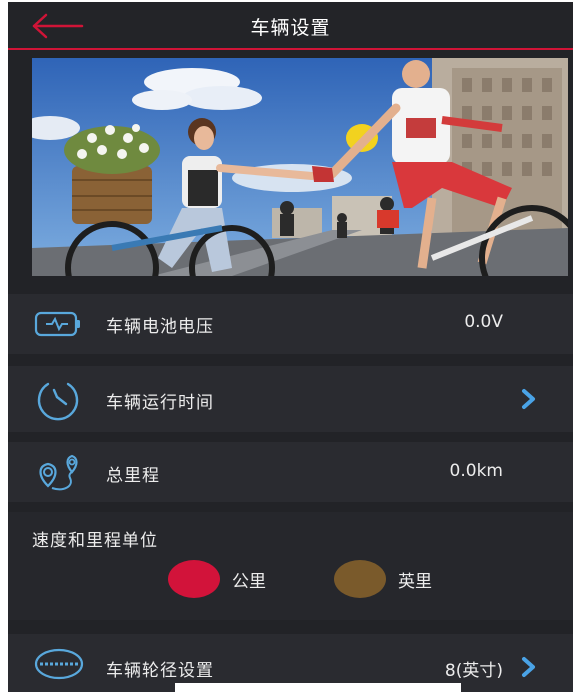  What do you see at coordinates (133, 476) in the screenshot?
I see `total-mileage-label: 总里程` at bounding box center [133, 476].